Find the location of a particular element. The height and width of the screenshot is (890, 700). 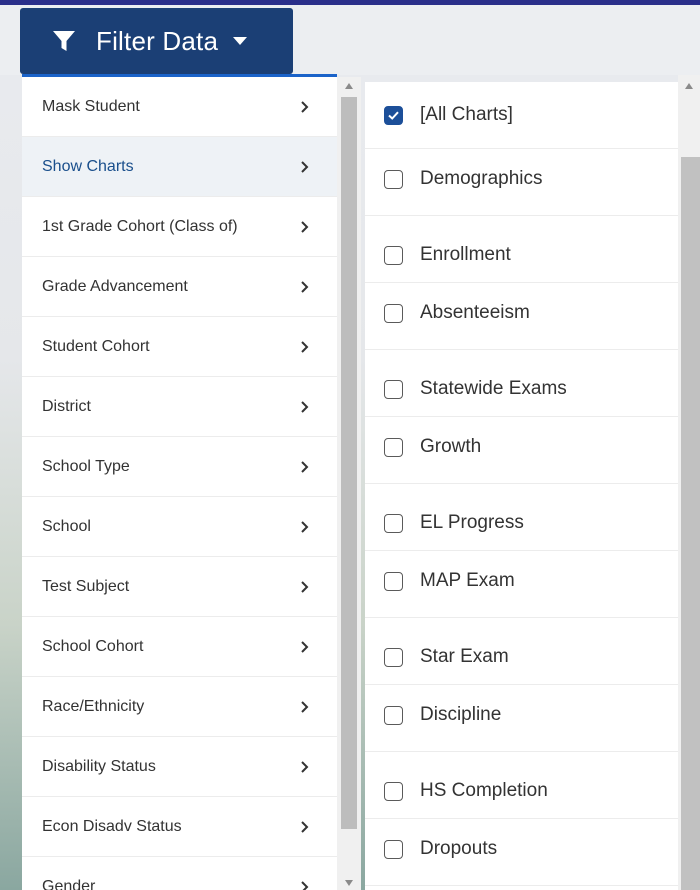

menu-item: Disability Status is located at coordinates (179, 767).